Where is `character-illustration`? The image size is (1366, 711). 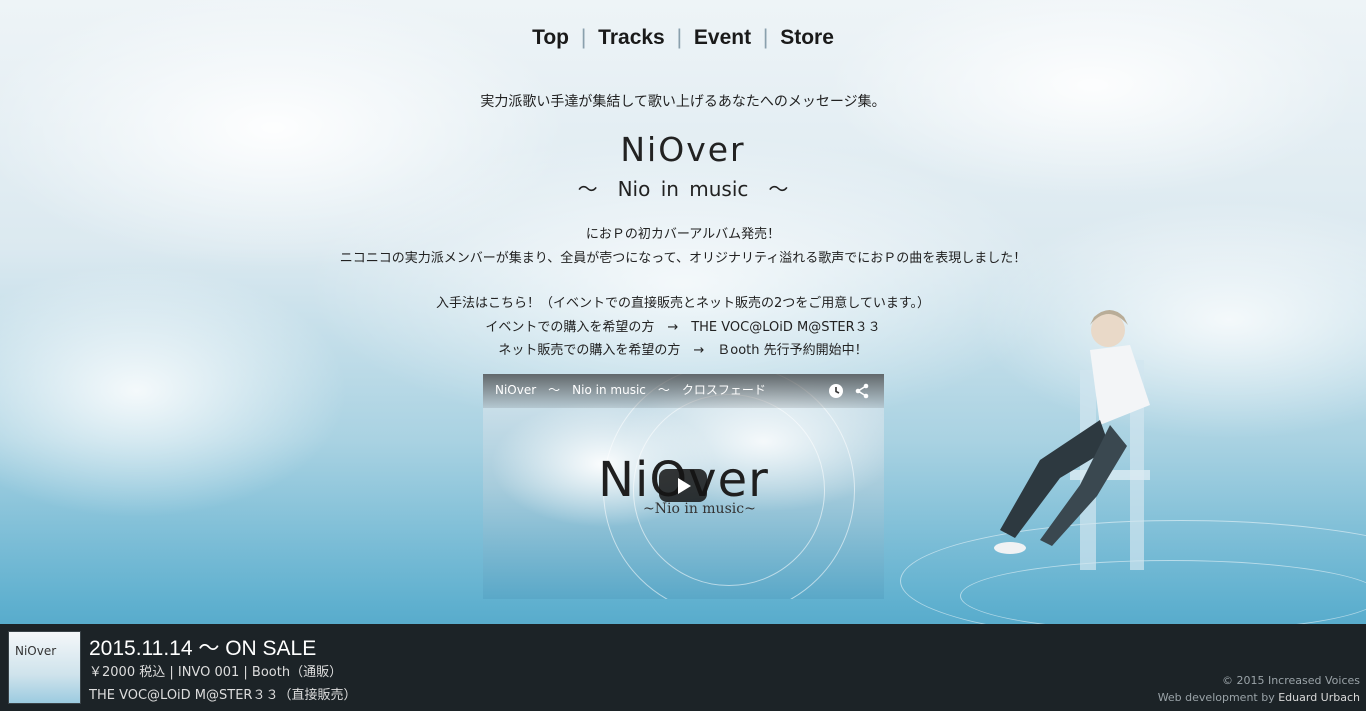 character-illustration is located at coordinates (1072, 440).